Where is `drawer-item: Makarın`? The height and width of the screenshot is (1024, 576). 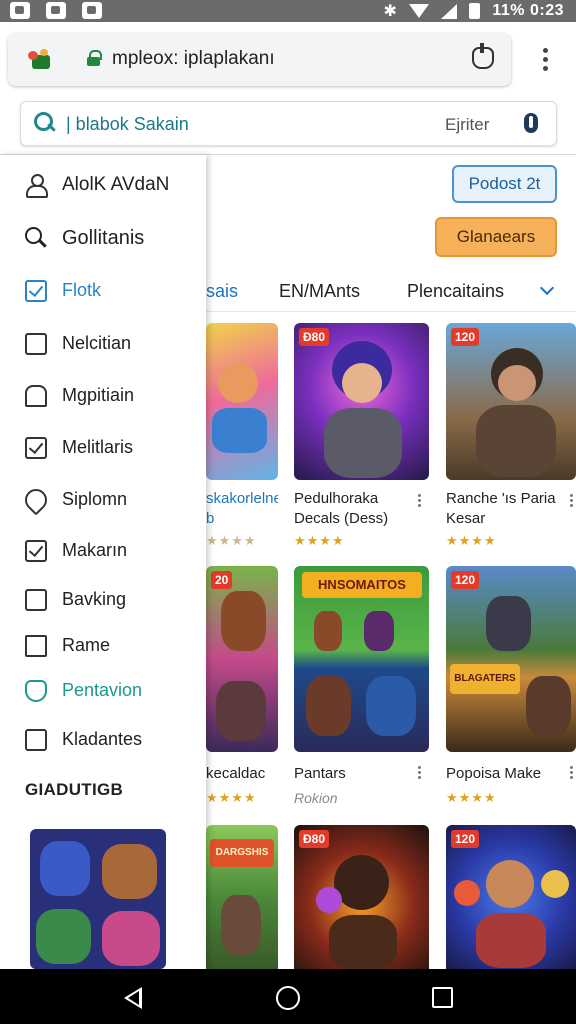 drawer-item: Makarın is located at coordinates (103, 550).